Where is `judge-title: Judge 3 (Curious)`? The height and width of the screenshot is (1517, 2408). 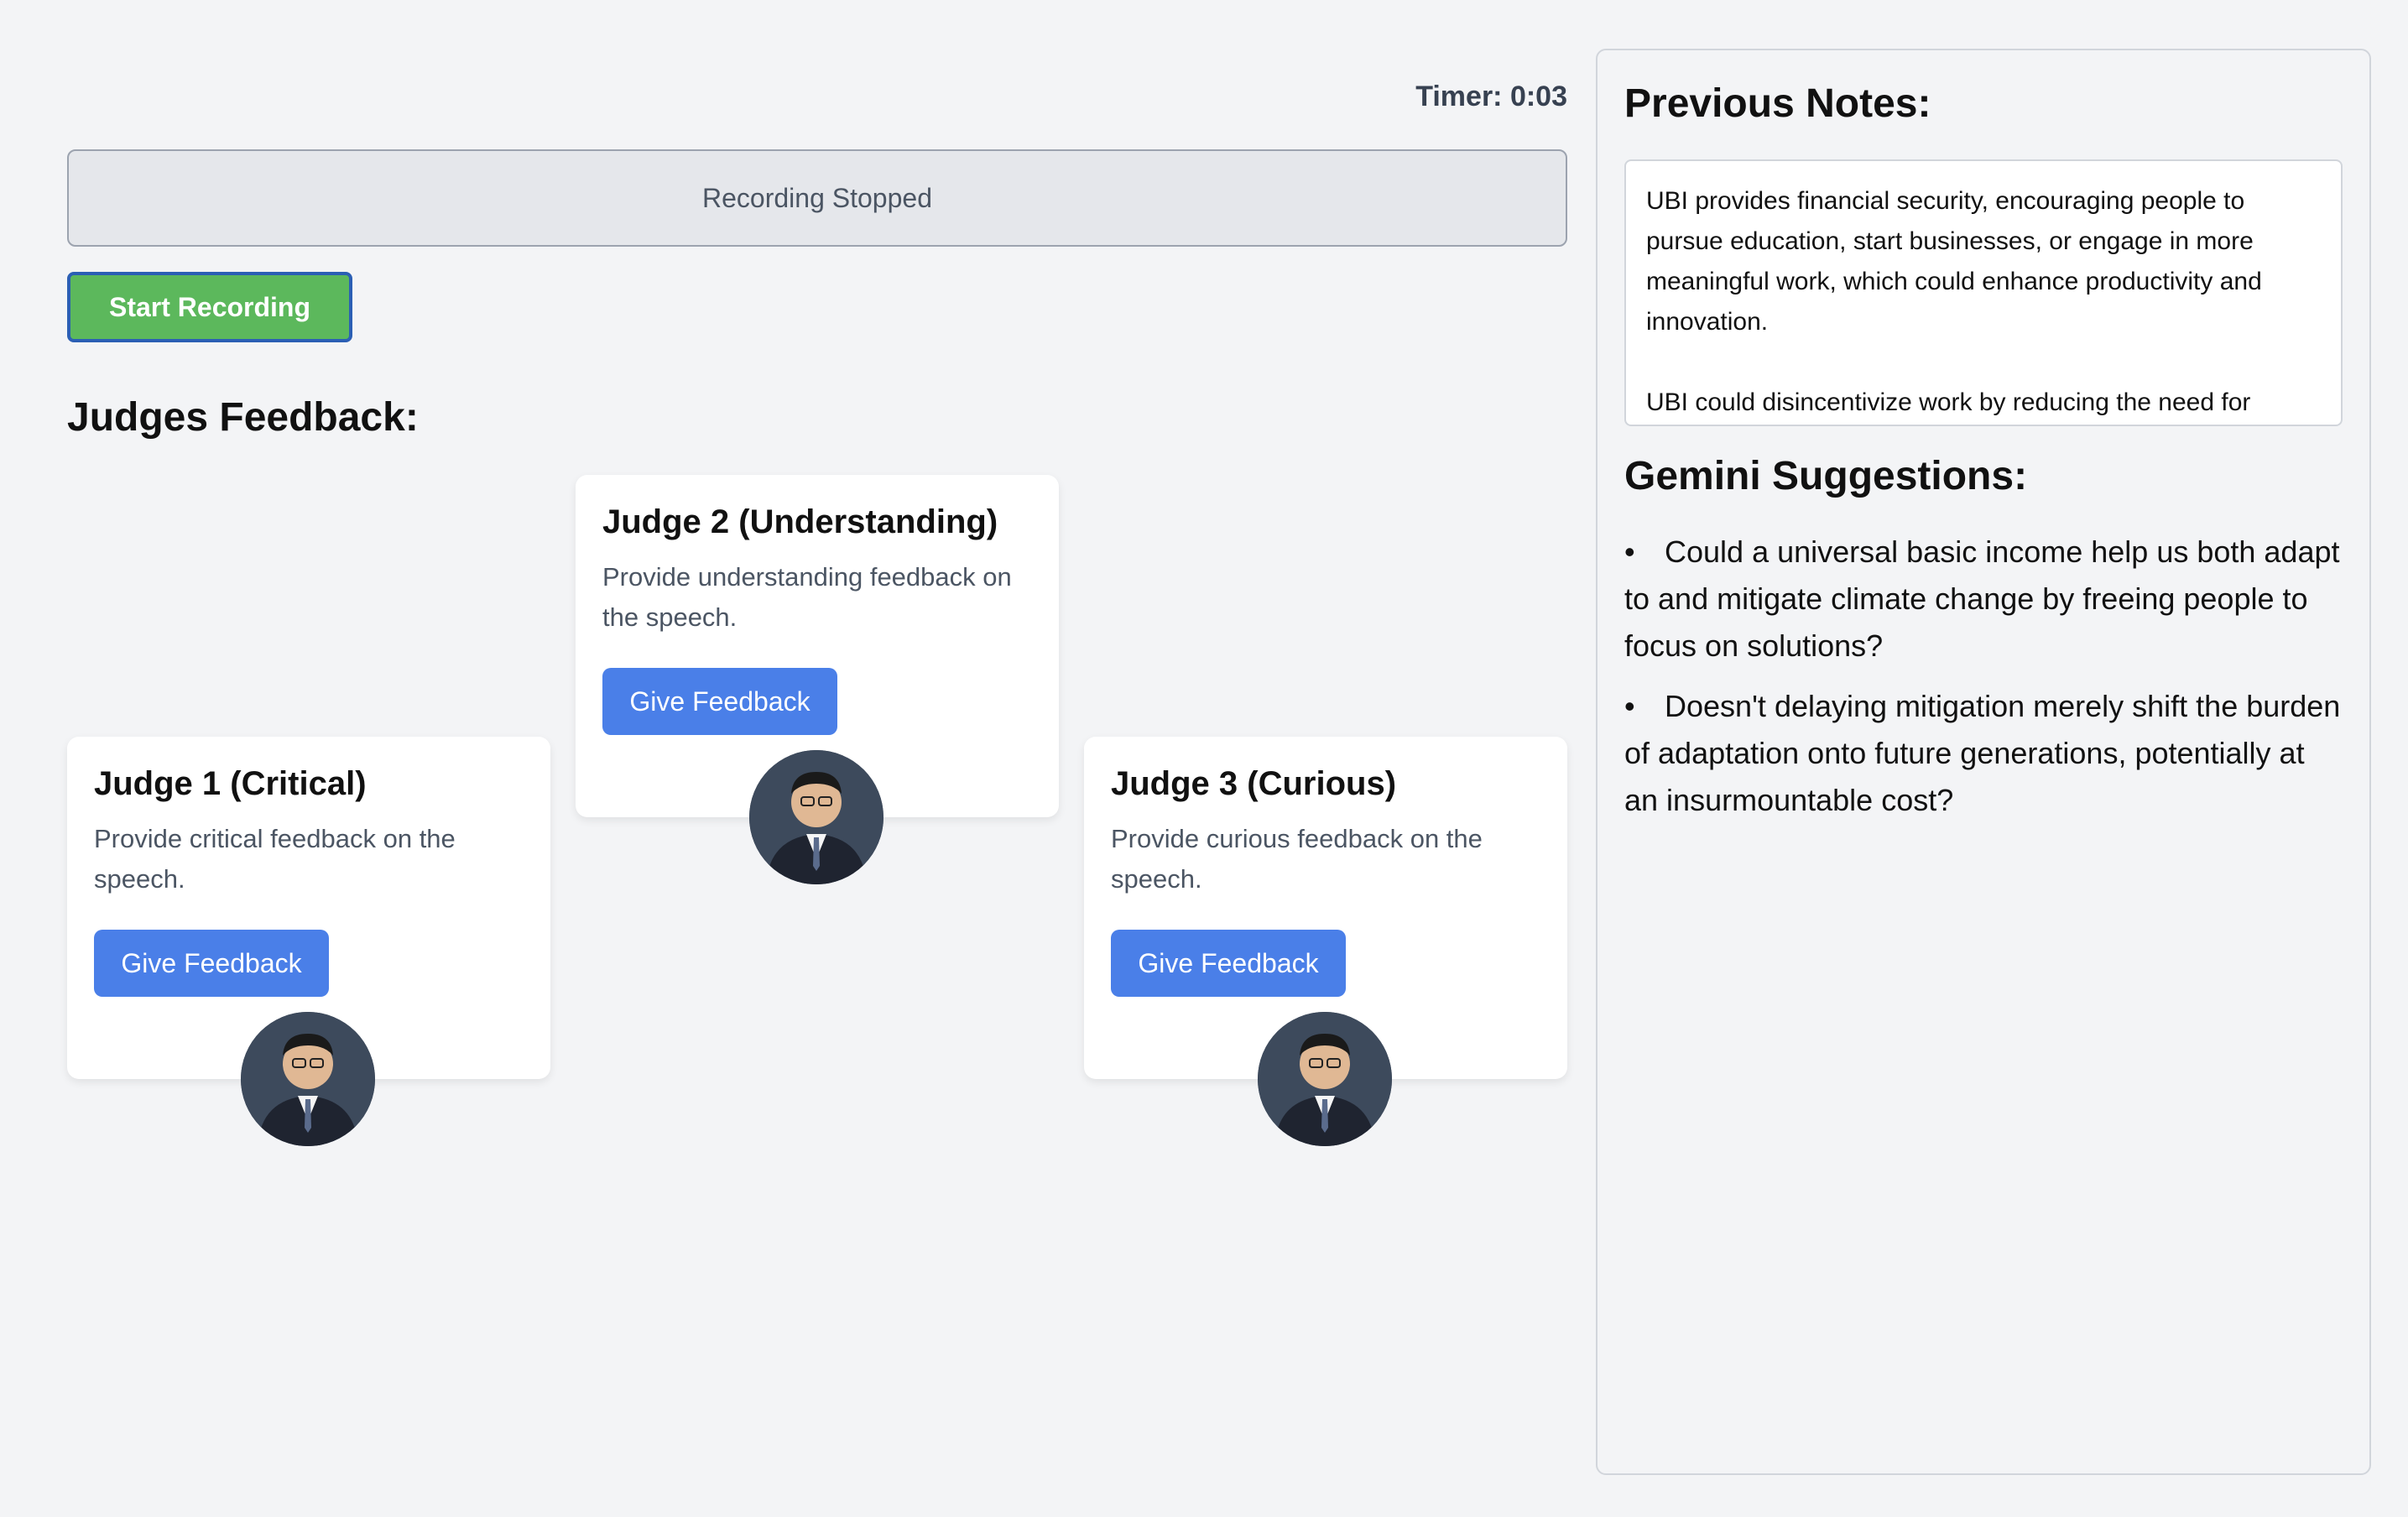 judge-title: Judge 3 (Curious) is located at coordinates (1254, 783).